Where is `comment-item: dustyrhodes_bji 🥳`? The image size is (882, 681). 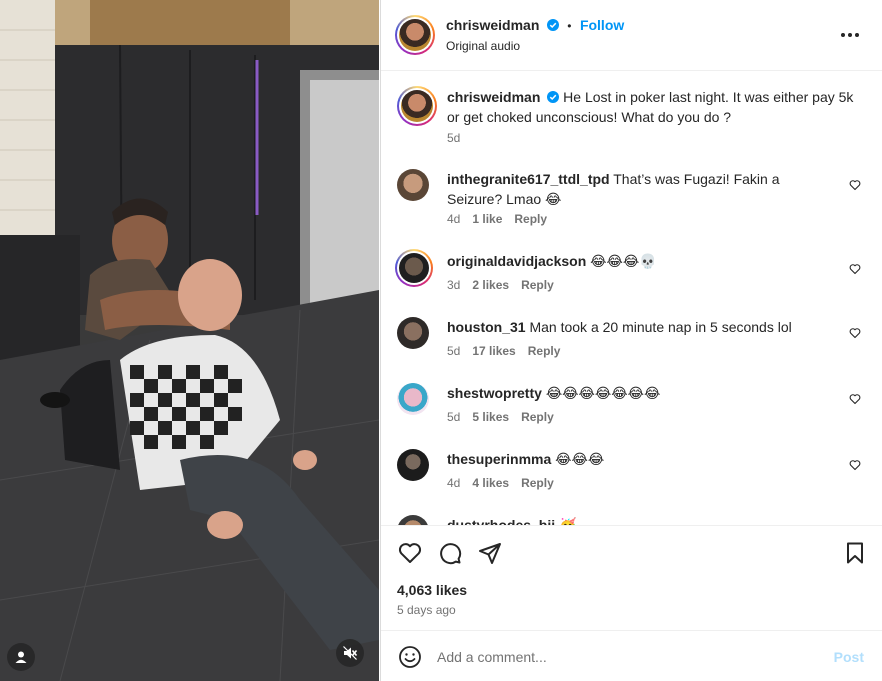 comment-item: dustyrhodes_bji 🥳 is located at coordinates (633, 520).